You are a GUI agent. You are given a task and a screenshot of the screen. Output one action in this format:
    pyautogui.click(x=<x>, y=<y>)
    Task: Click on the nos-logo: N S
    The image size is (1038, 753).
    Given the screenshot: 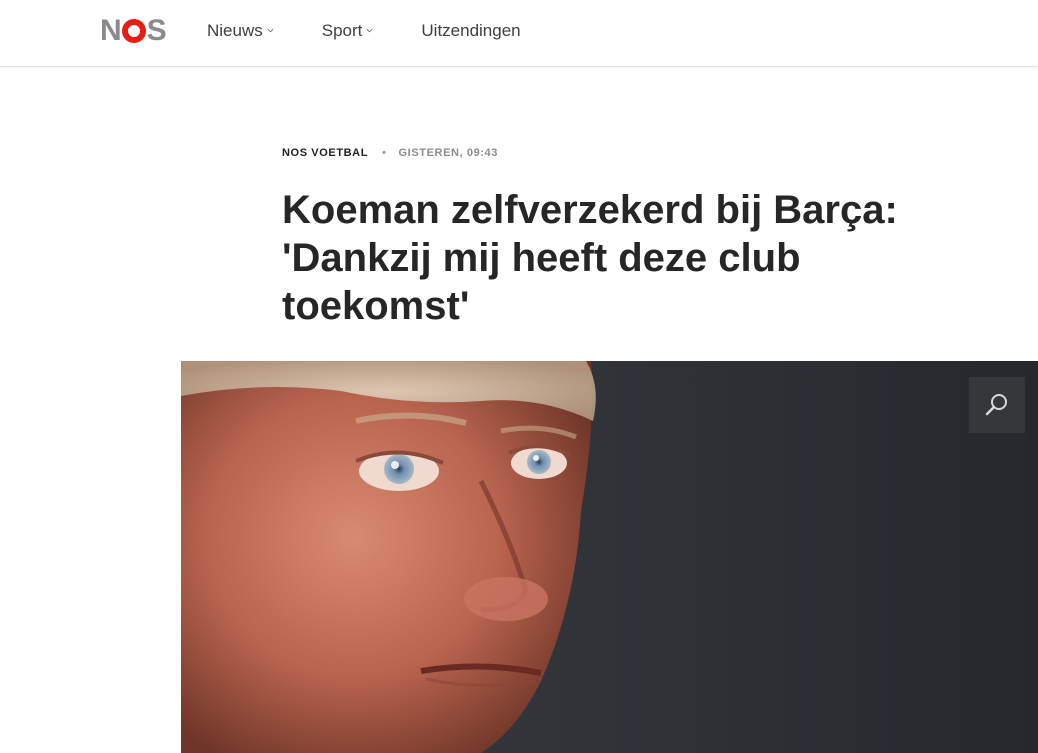 What is the action you would take?
    pyautogui.click(x=133, y=30)
    